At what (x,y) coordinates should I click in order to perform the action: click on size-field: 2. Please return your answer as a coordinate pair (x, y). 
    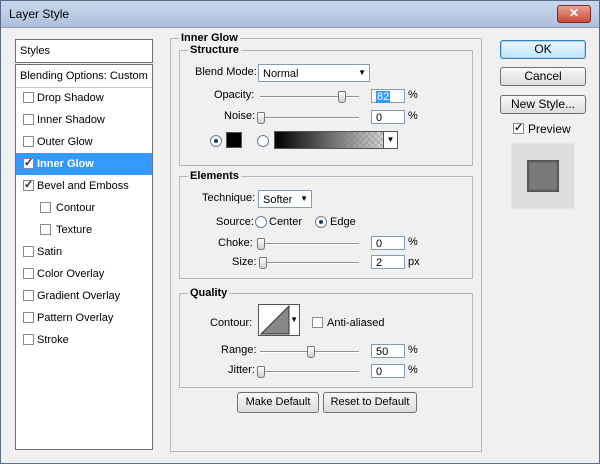
    Looking at the image, I should click on (388, 262).